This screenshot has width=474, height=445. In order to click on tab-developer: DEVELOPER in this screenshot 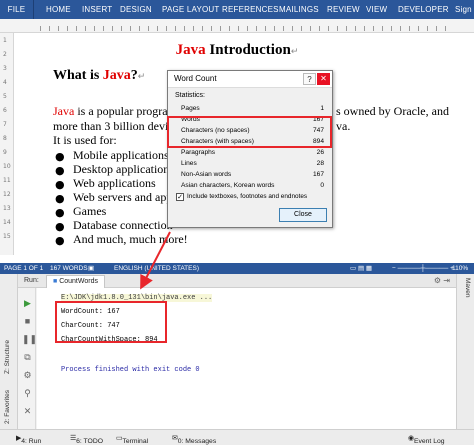, I will do `click(423, 9)`.